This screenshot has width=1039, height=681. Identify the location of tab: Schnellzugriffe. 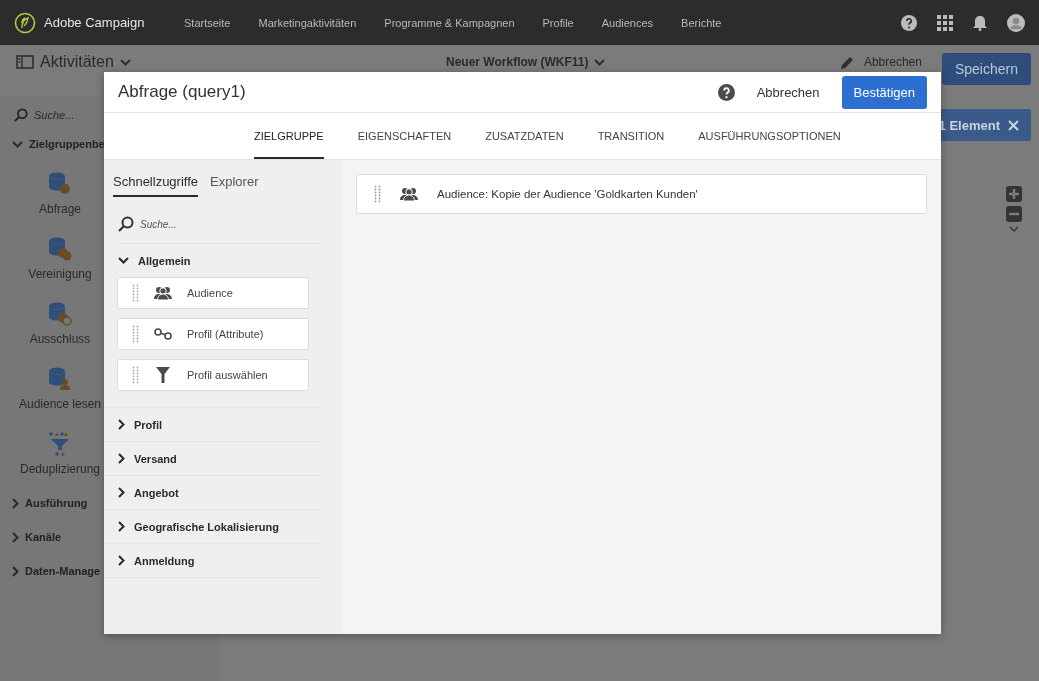
(156, 185).